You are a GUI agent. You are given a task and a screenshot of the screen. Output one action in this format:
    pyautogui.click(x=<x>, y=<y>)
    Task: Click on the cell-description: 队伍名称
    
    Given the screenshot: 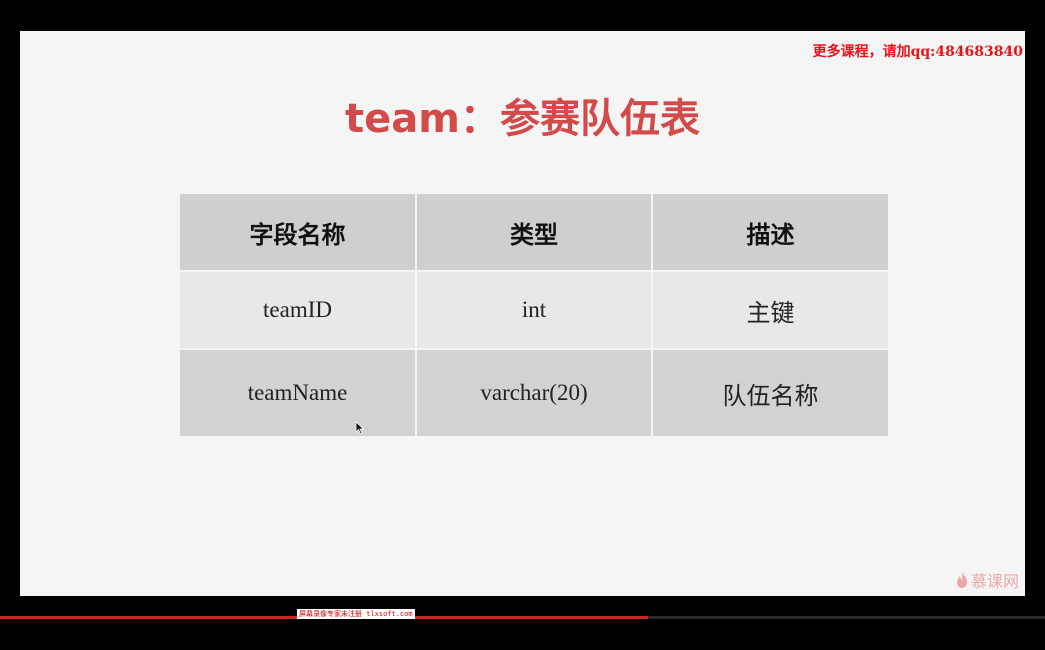 What is the action you would take?
    pyautogui.click(x=769, y=392)
    